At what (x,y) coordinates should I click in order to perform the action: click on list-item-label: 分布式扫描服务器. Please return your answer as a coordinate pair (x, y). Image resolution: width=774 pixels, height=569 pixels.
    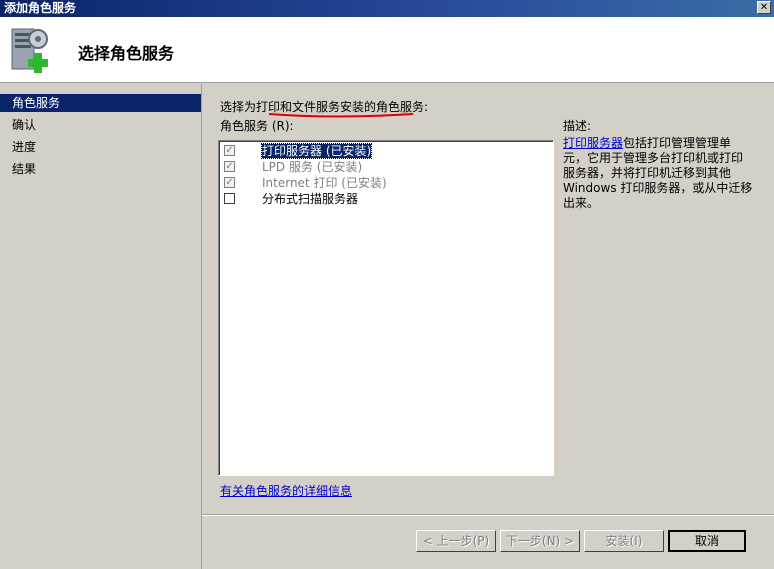
    Looking at the image, I should click on (310, 199).